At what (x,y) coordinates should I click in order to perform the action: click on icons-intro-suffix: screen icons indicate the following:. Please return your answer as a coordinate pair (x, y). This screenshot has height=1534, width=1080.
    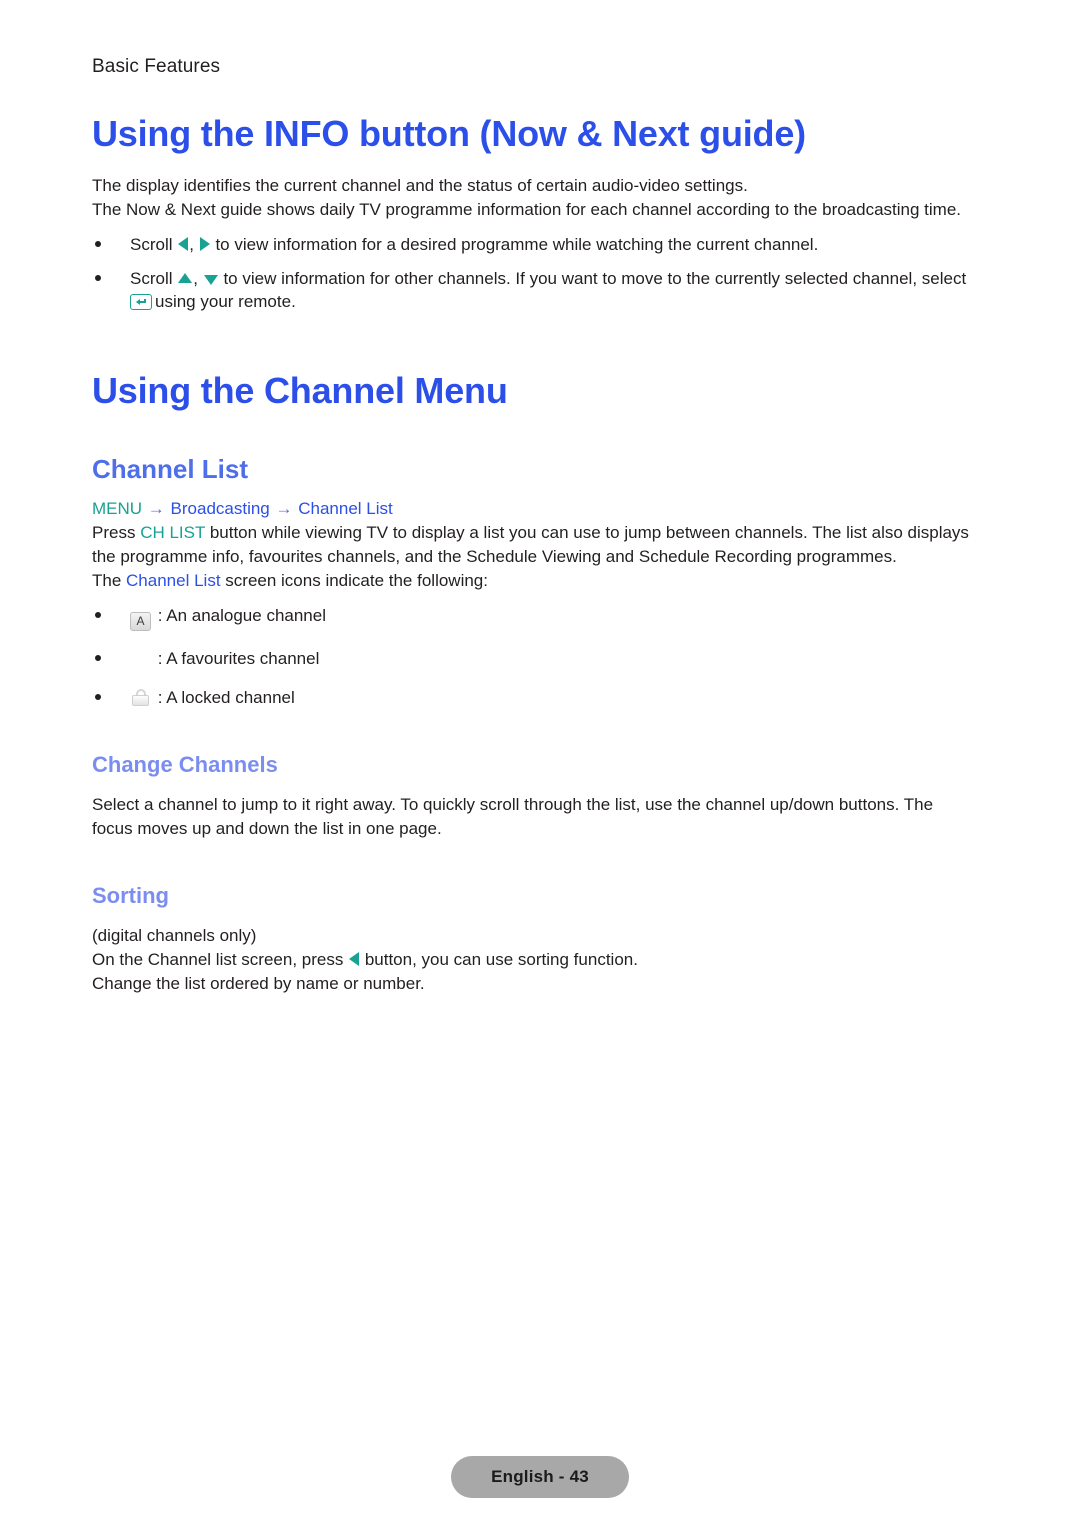
    Looking at the image, I should click on (356, 580).